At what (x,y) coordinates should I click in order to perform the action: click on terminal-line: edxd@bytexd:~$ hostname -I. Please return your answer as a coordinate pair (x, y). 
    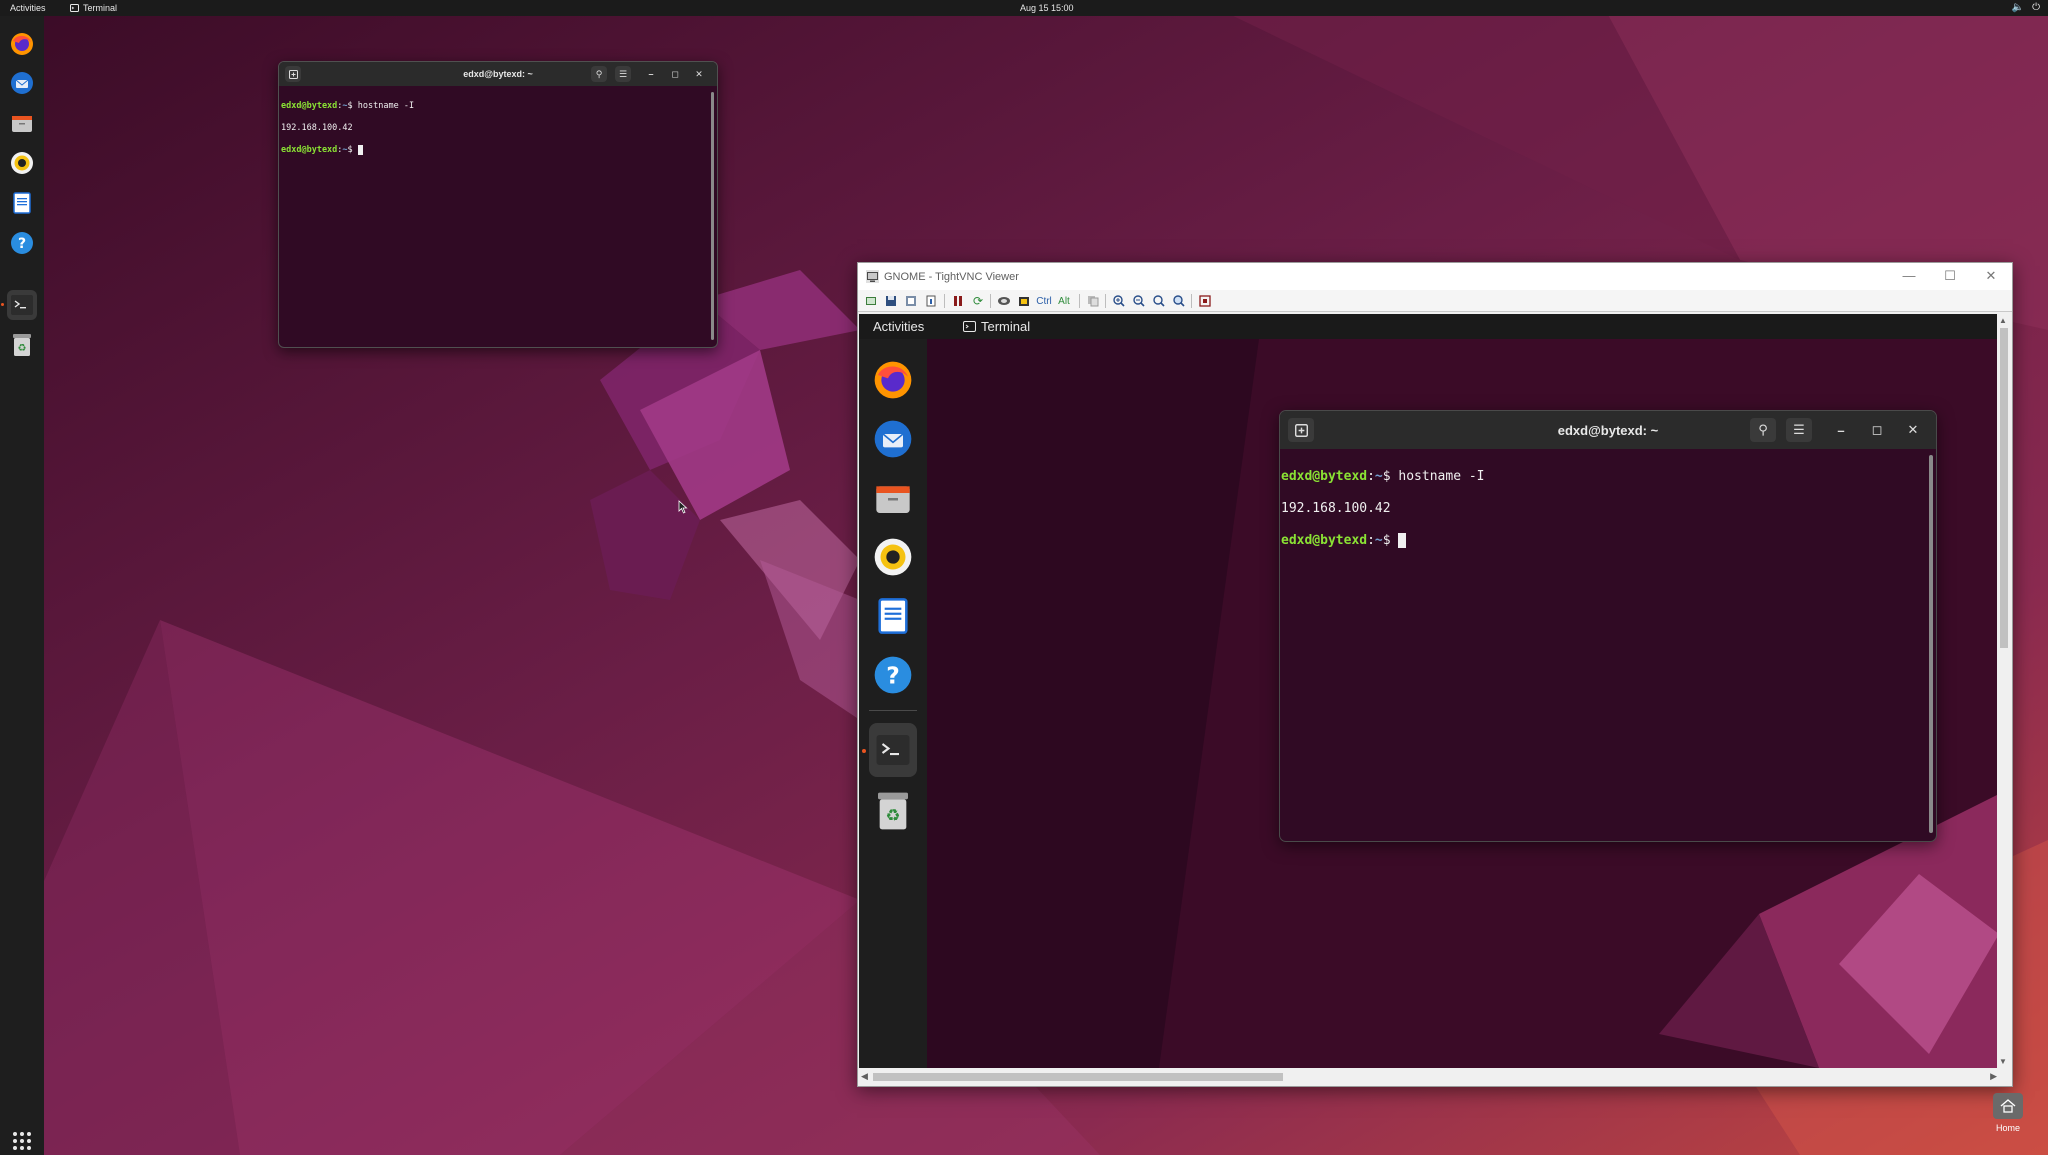
    Looking at the image, I should click on (348, 106).